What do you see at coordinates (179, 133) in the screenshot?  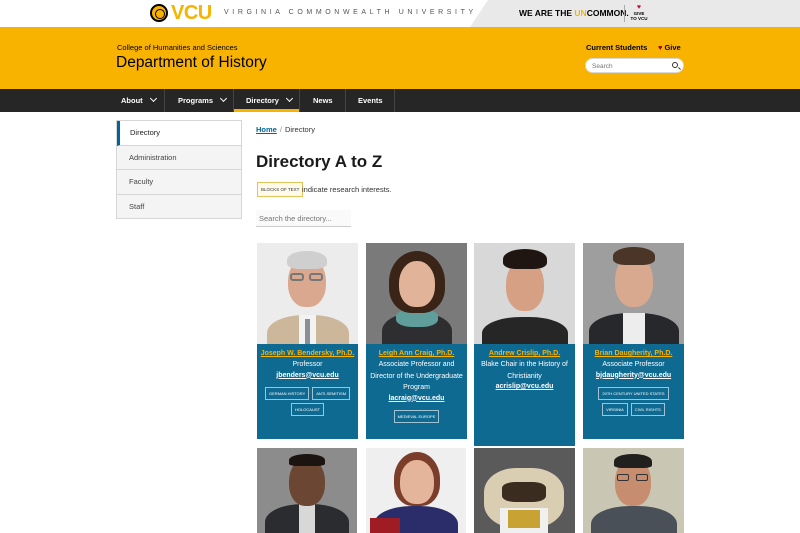 I see `sidebar-item-directory: Directory` at bounding box center [179, 133].